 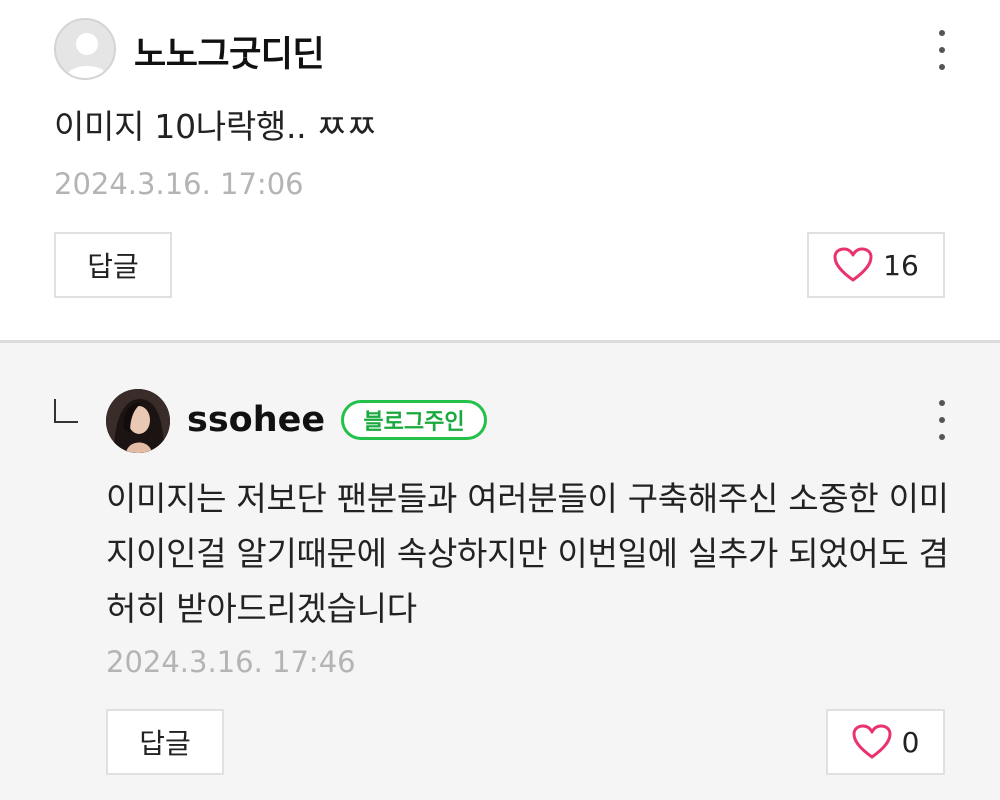 I want to click on avatar, so click(x=138, y=421).